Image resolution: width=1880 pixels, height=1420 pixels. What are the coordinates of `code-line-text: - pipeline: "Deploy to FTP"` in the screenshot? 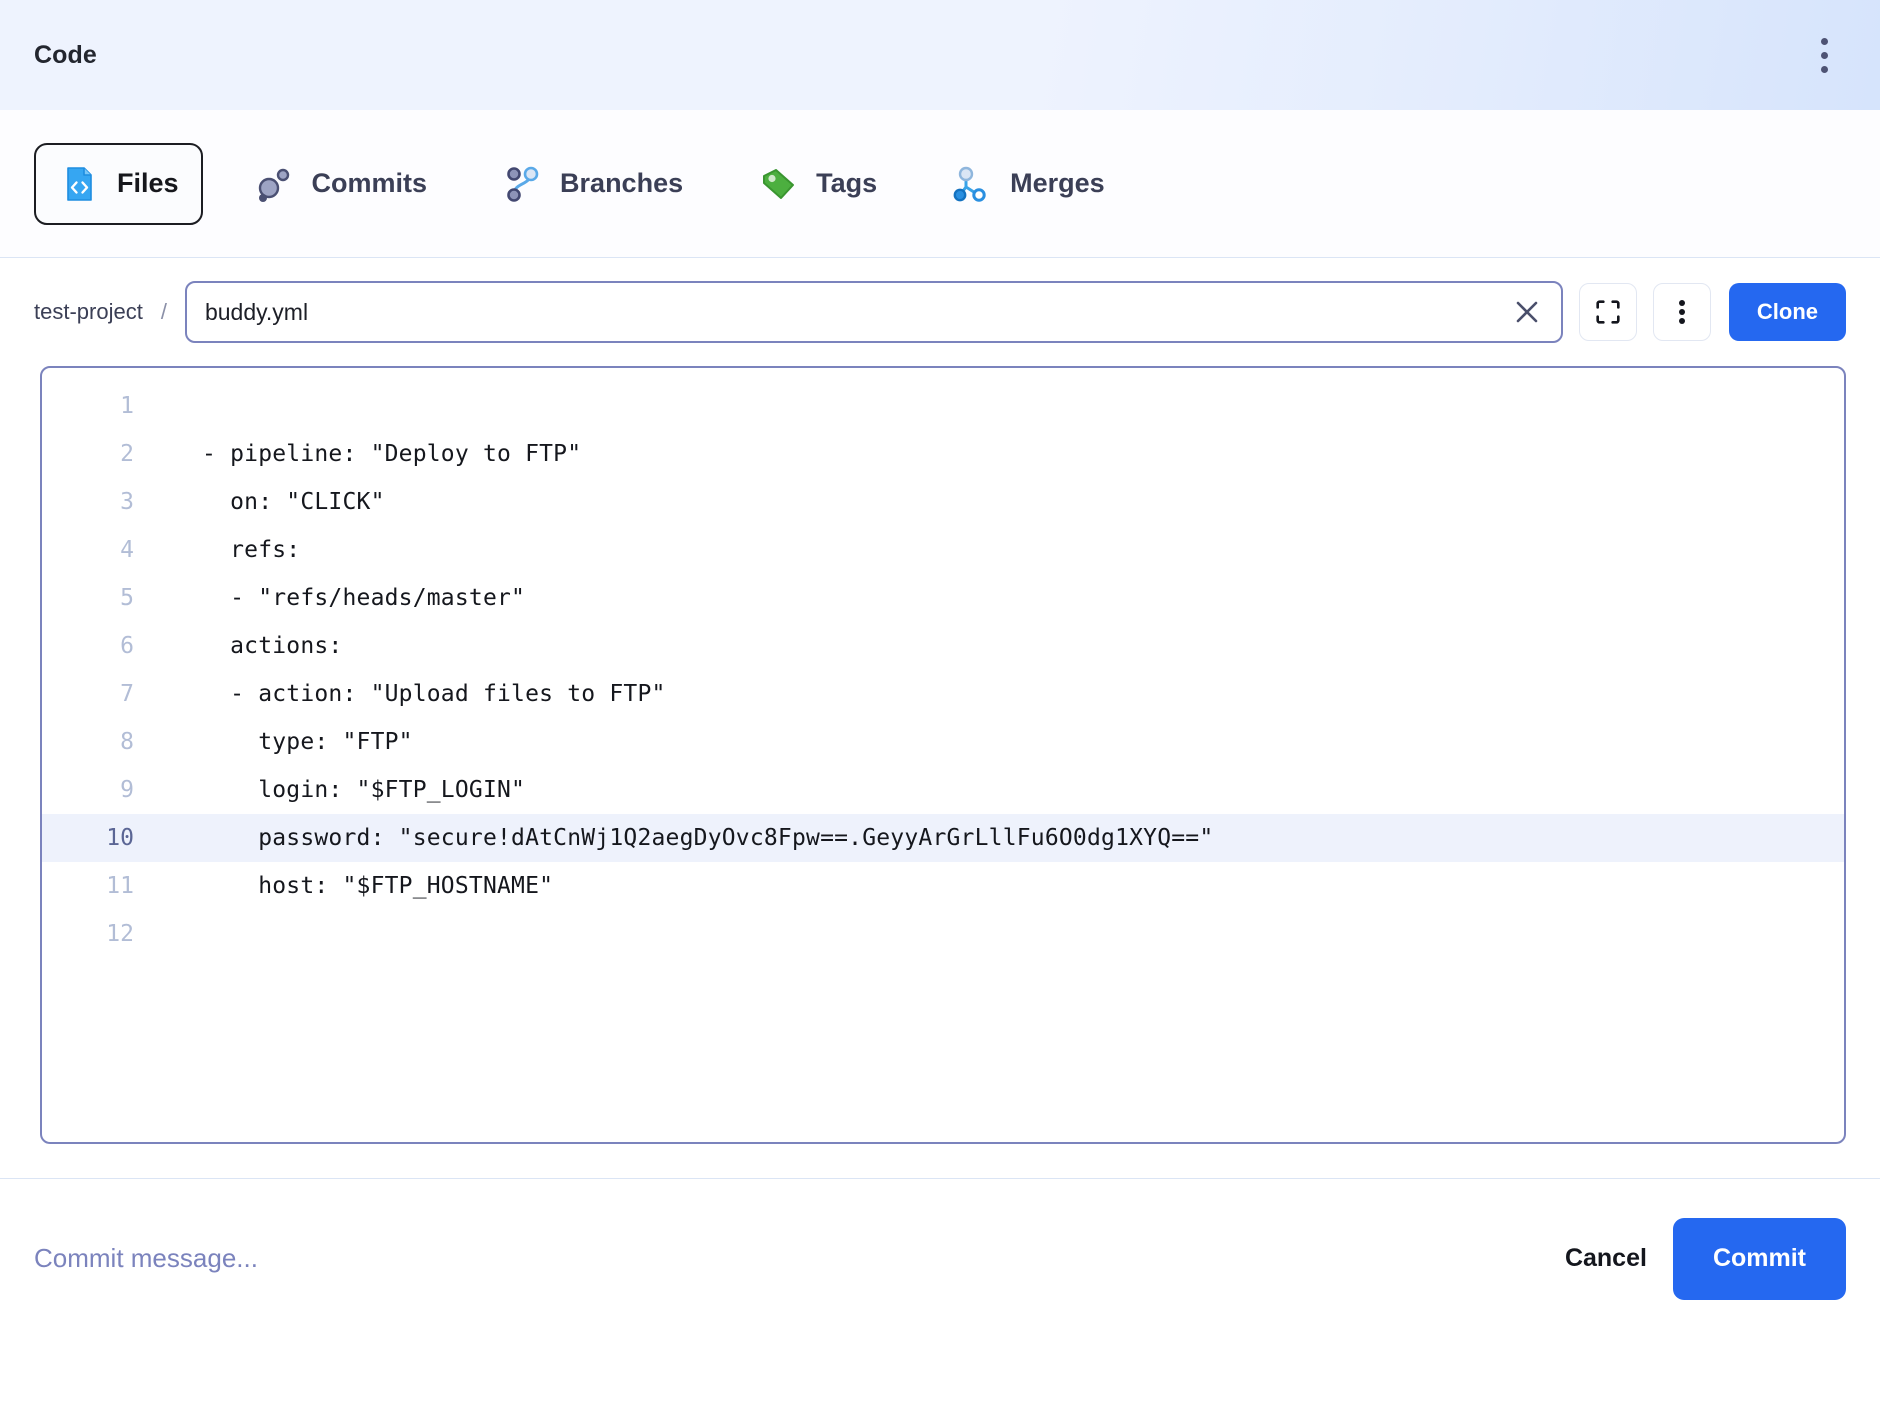 It's located at (392, 454).